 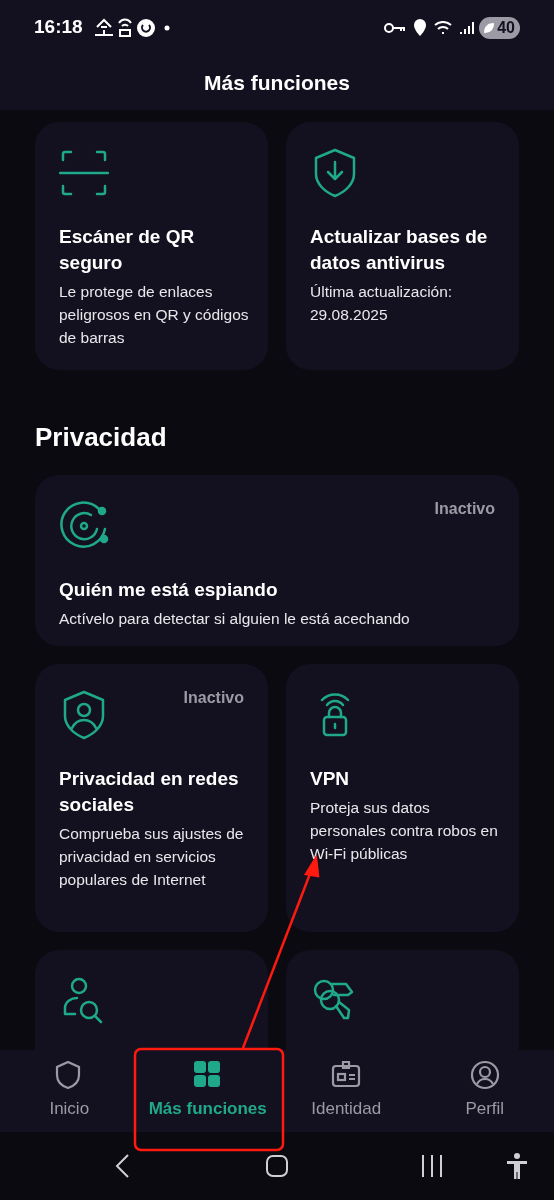 I want to click on key-icon, so click(x=395, y=27).